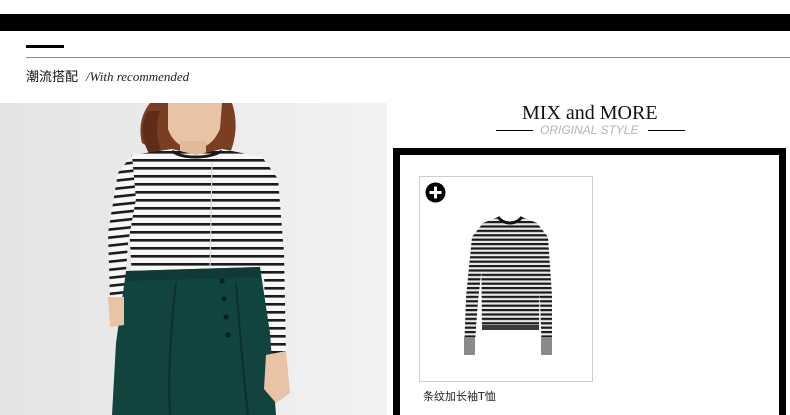 Image resolution: width=790 pixels, height=415 pixels. Describe the element at coordinates (435, 192) in the screenshot. I see `plus-circle-icon` at that location.